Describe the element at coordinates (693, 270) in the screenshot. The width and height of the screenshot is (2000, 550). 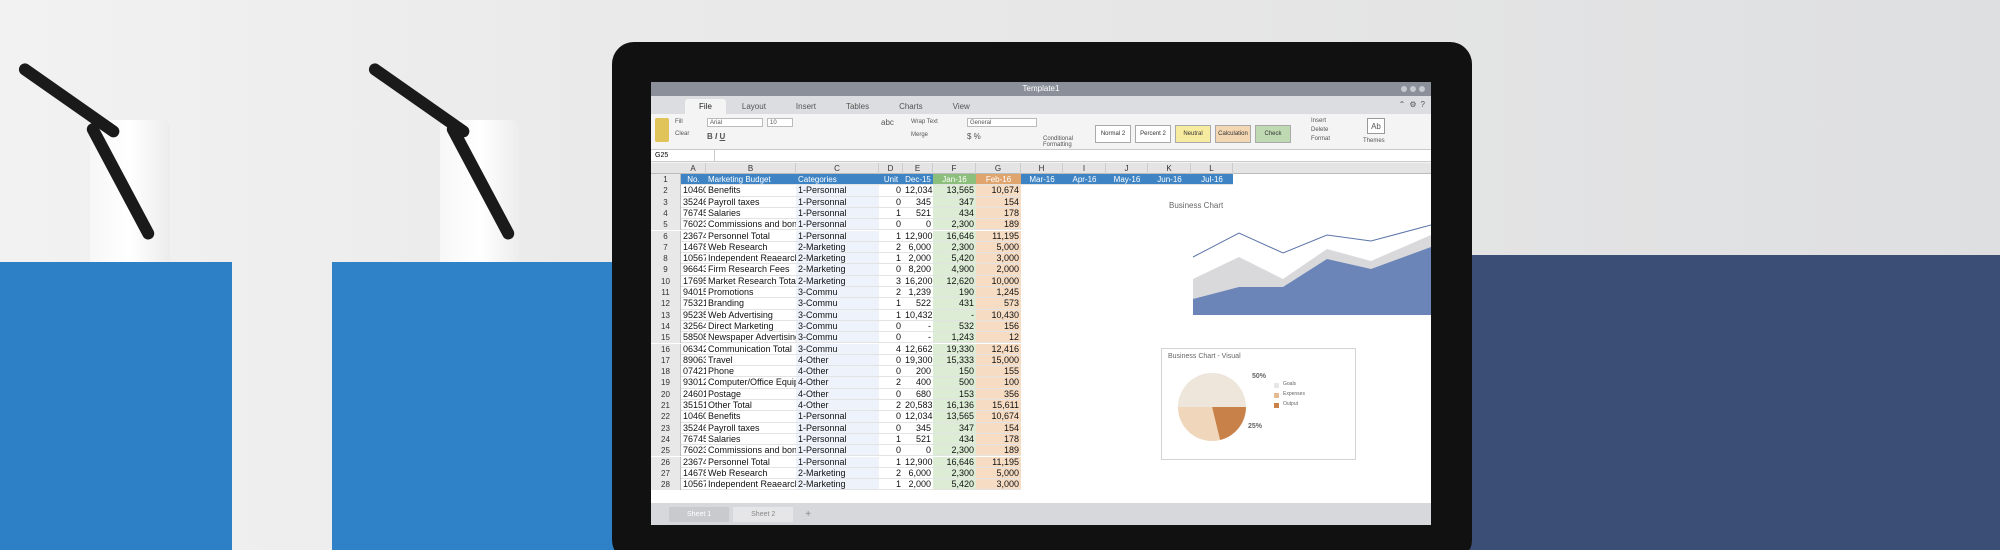
I see `table-cell: 96643` at that location.